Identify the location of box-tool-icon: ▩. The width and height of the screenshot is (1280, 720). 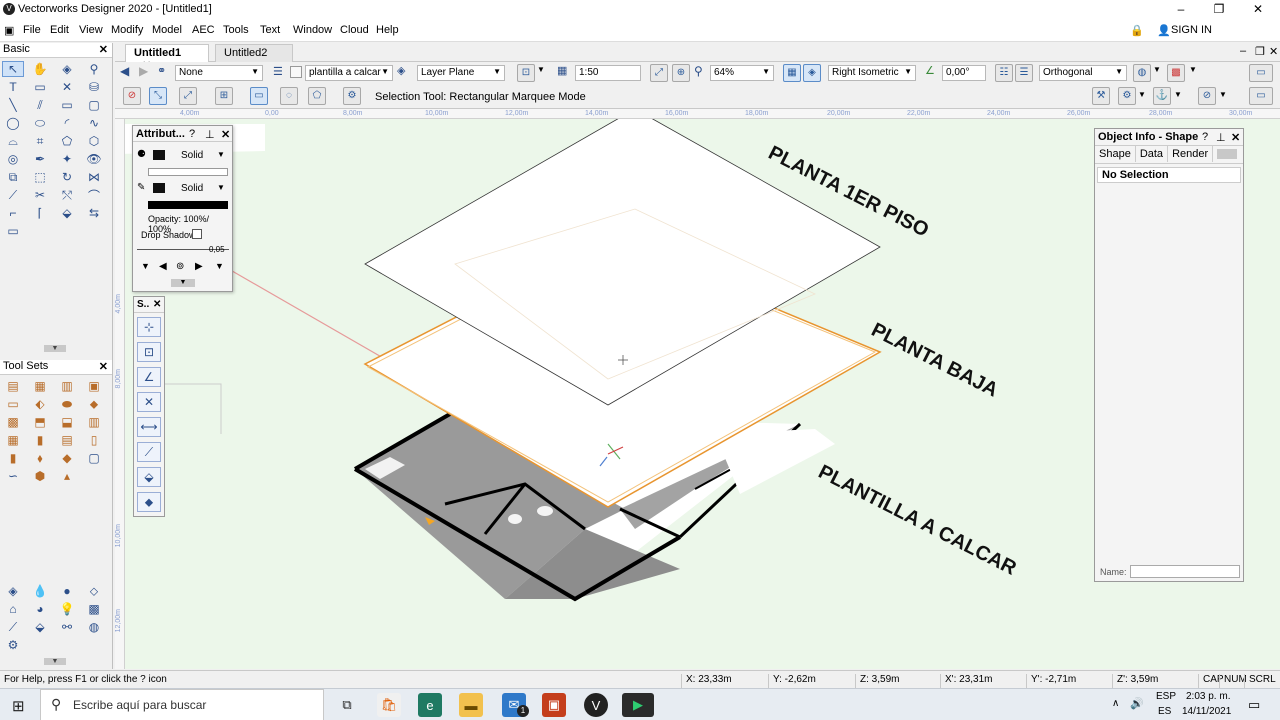
(94, 609).